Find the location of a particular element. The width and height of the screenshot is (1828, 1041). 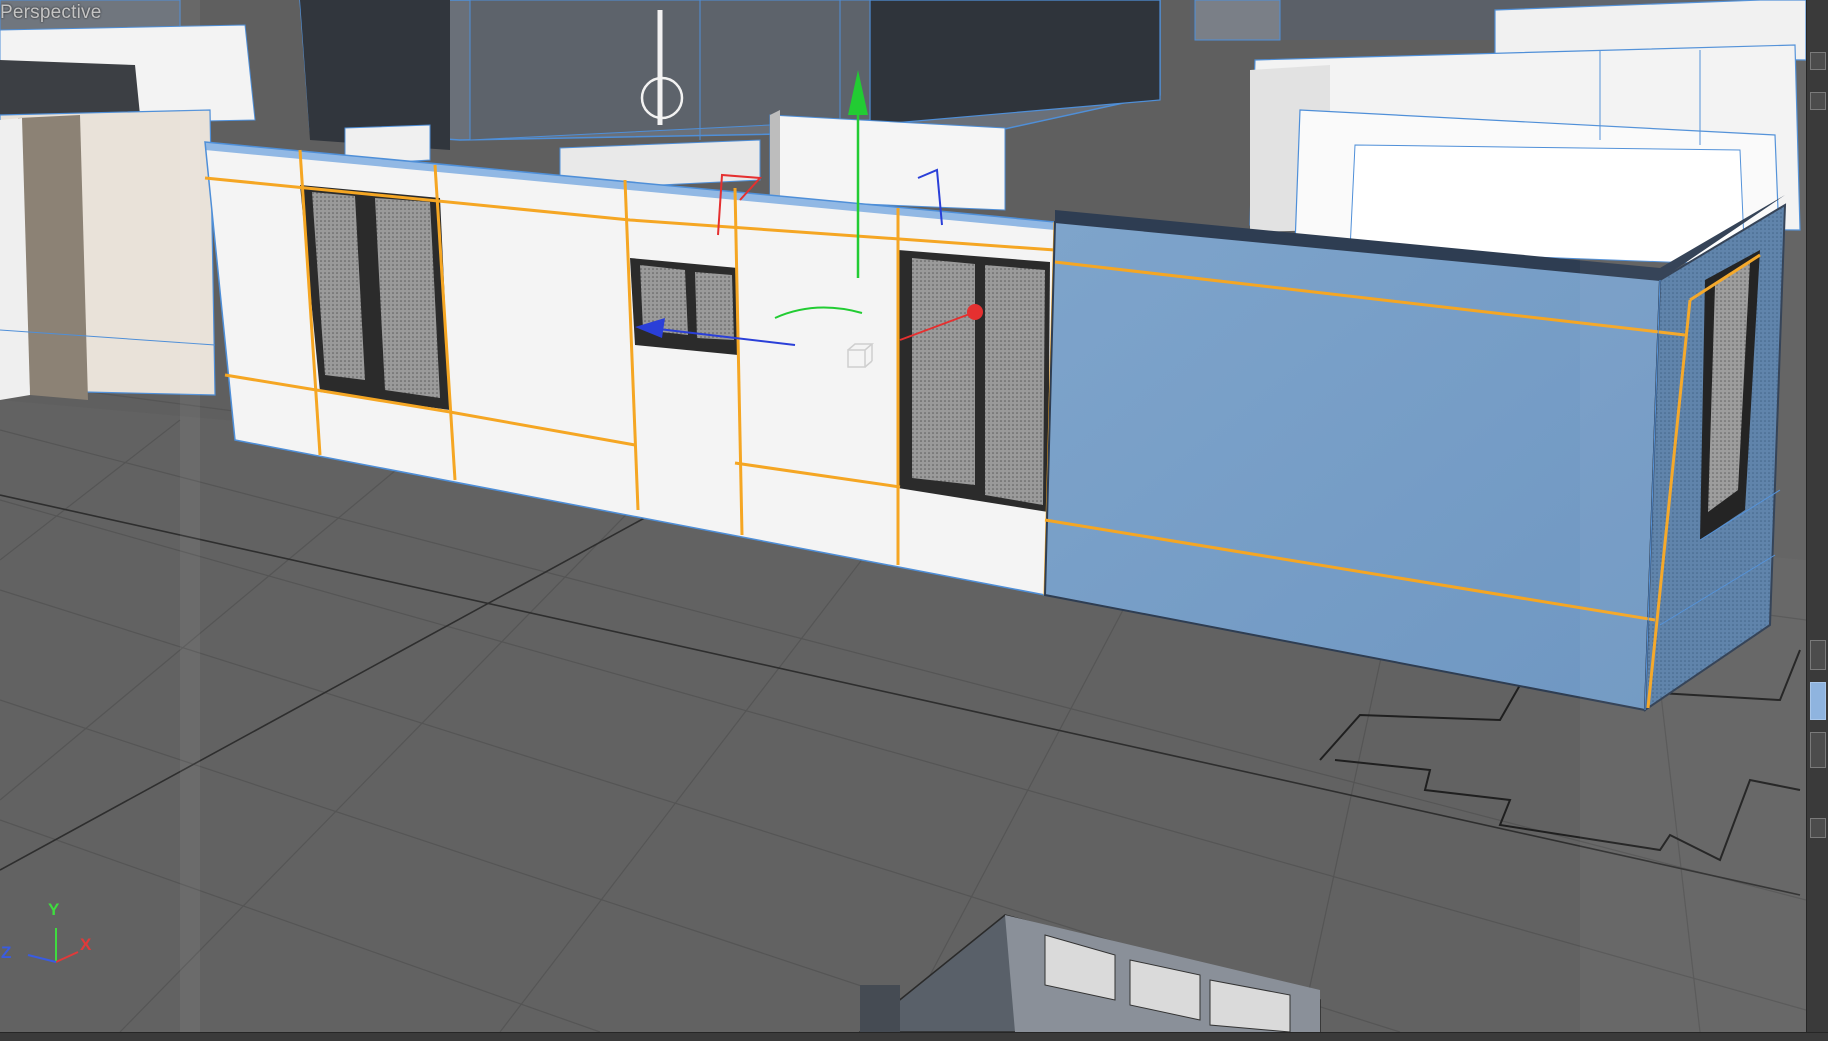

tool-button-active is located at coordinates (1818, 701).